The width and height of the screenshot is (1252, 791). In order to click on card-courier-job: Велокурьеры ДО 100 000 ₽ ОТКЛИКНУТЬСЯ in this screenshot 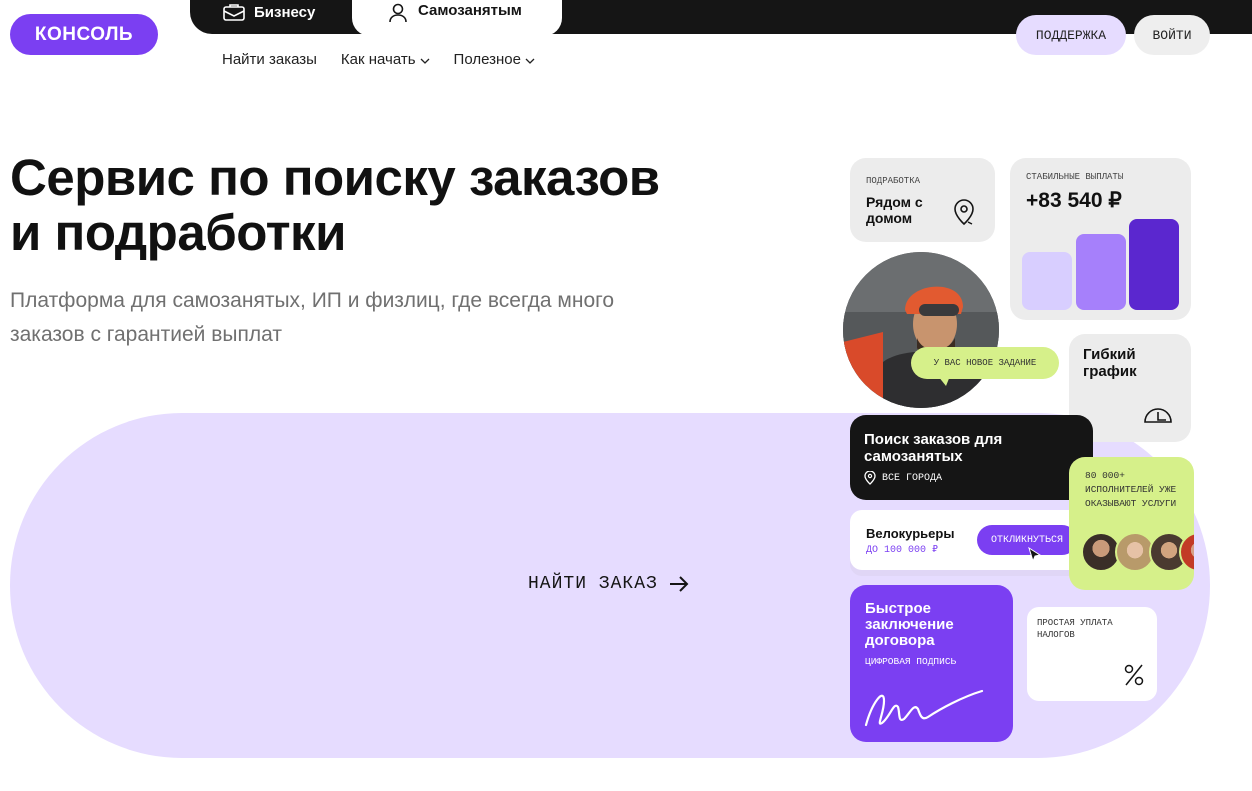, I will do `click(966, 540)`.